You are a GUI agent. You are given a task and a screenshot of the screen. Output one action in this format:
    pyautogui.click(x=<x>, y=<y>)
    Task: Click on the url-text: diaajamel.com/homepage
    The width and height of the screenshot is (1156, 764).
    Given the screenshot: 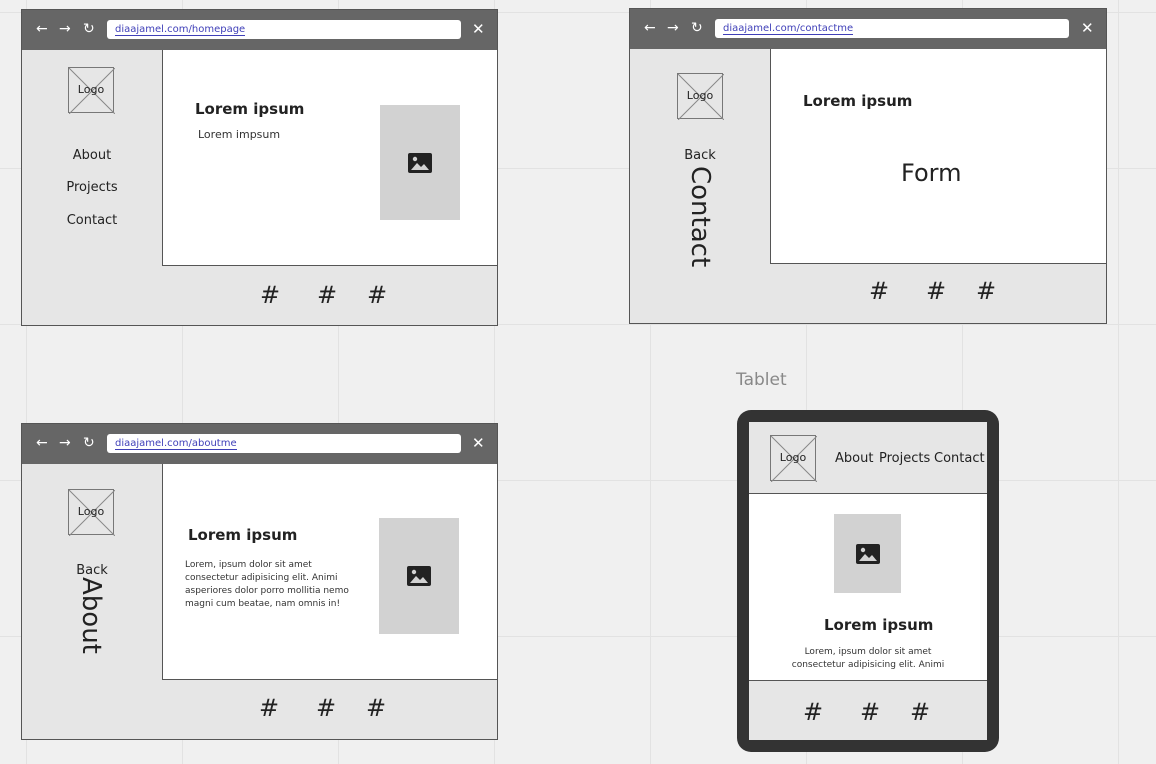 What is the action you would take?
    pyautogui.click(x=180, y=30)
    